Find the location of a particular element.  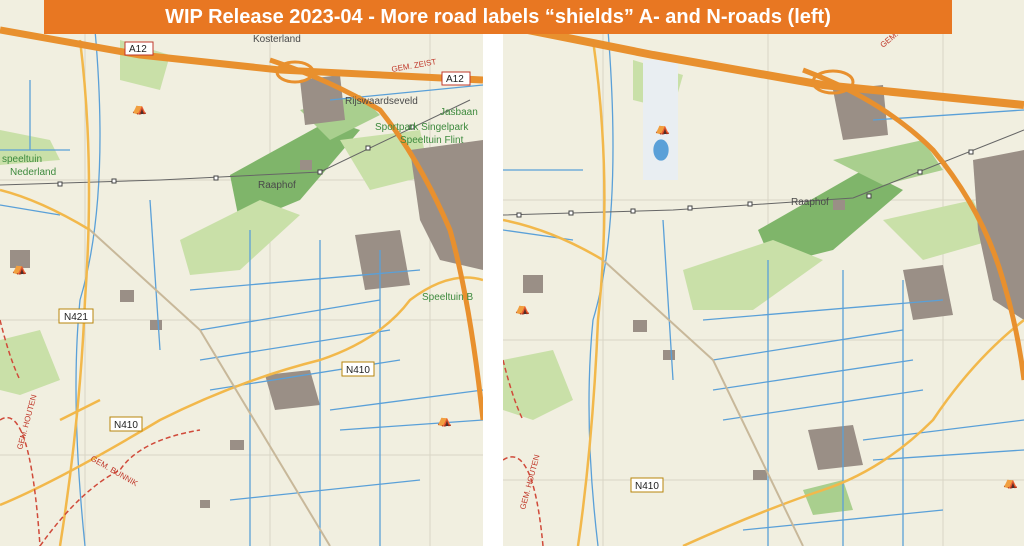

place-label: Kosterland is located at coordinates (277, 39).